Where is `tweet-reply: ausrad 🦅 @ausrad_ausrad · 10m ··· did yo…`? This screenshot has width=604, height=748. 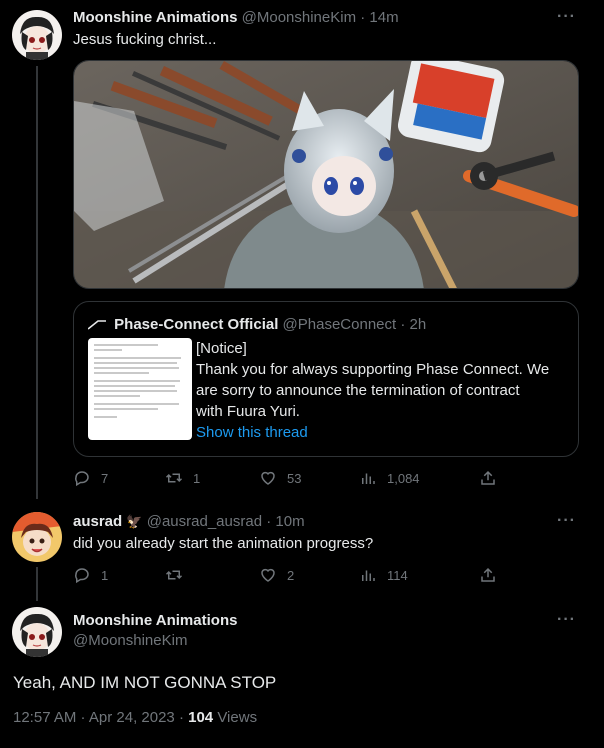 tweet-reply: ausrad 🦅 @ausrad_ausrad · 10m ··· did yo… is located at coordinates (302, 550).